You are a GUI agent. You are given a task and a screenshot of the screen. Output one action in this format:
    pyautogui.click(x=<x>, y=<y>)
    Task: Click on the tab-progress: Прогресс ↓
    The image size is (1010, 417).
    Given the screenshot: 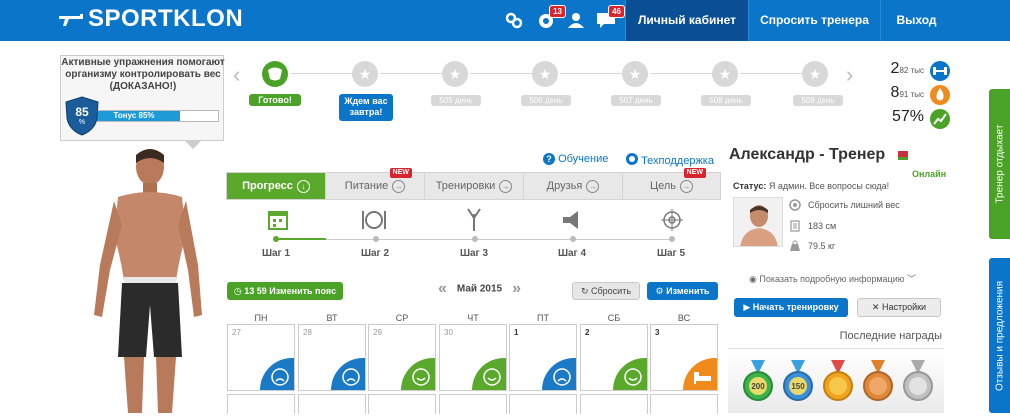 What is the action you would take?
    pyautogui.click(x=276, y=186)
    